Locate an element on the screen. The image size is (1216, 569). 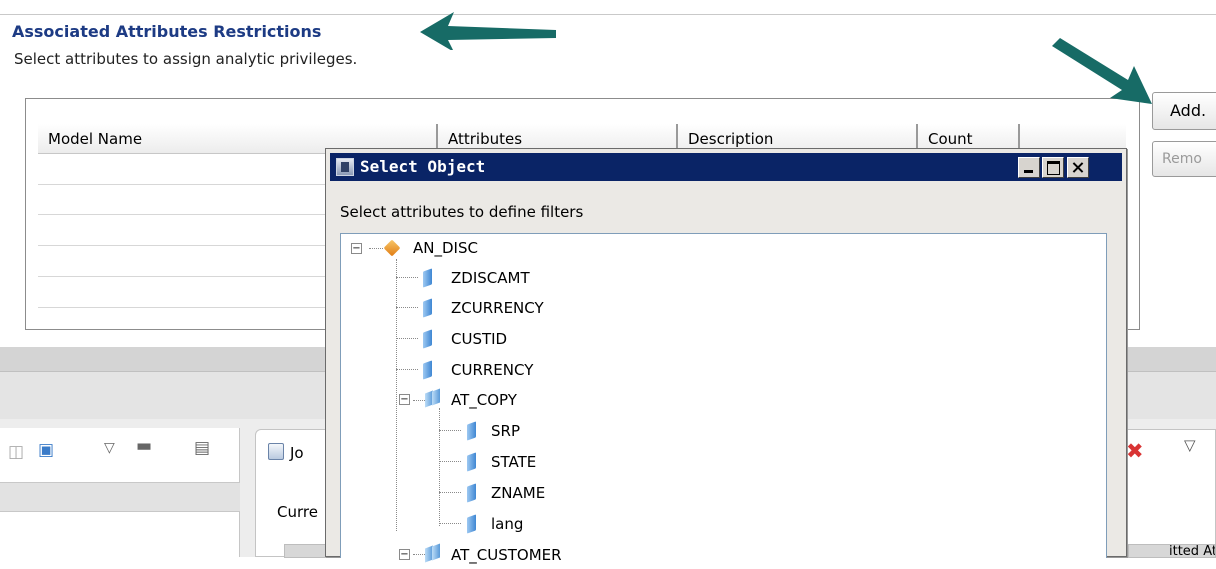
annotation-arrow-left is located at coordinates (488, 31).